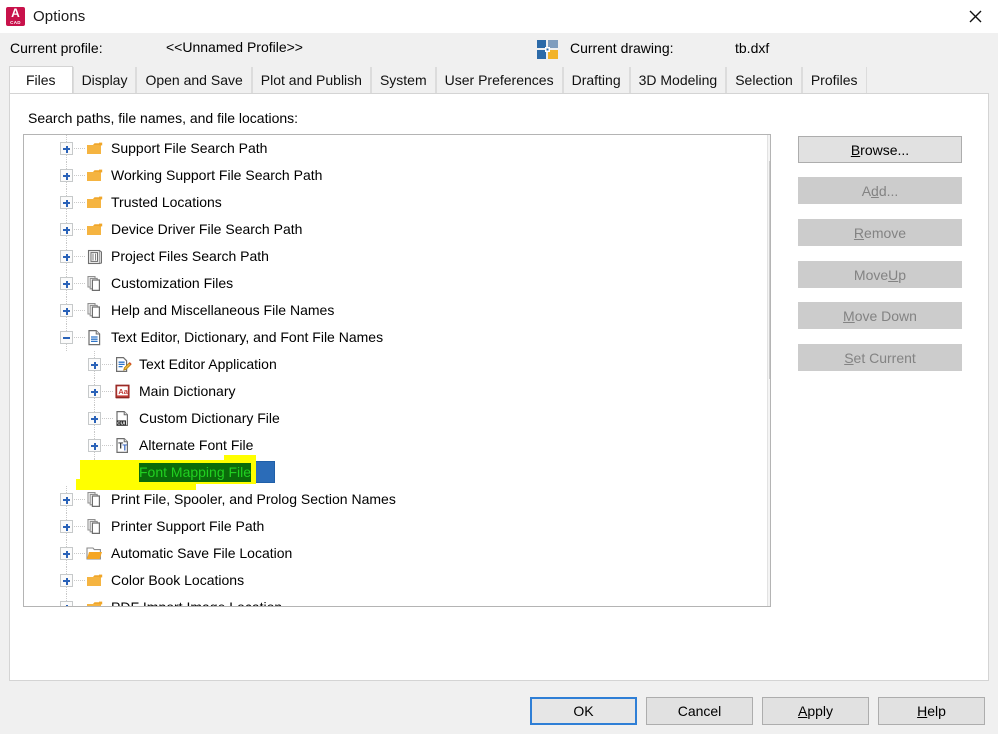 The image size is (998, 734). I want to click on ok-button: OK, so click(583, 711).